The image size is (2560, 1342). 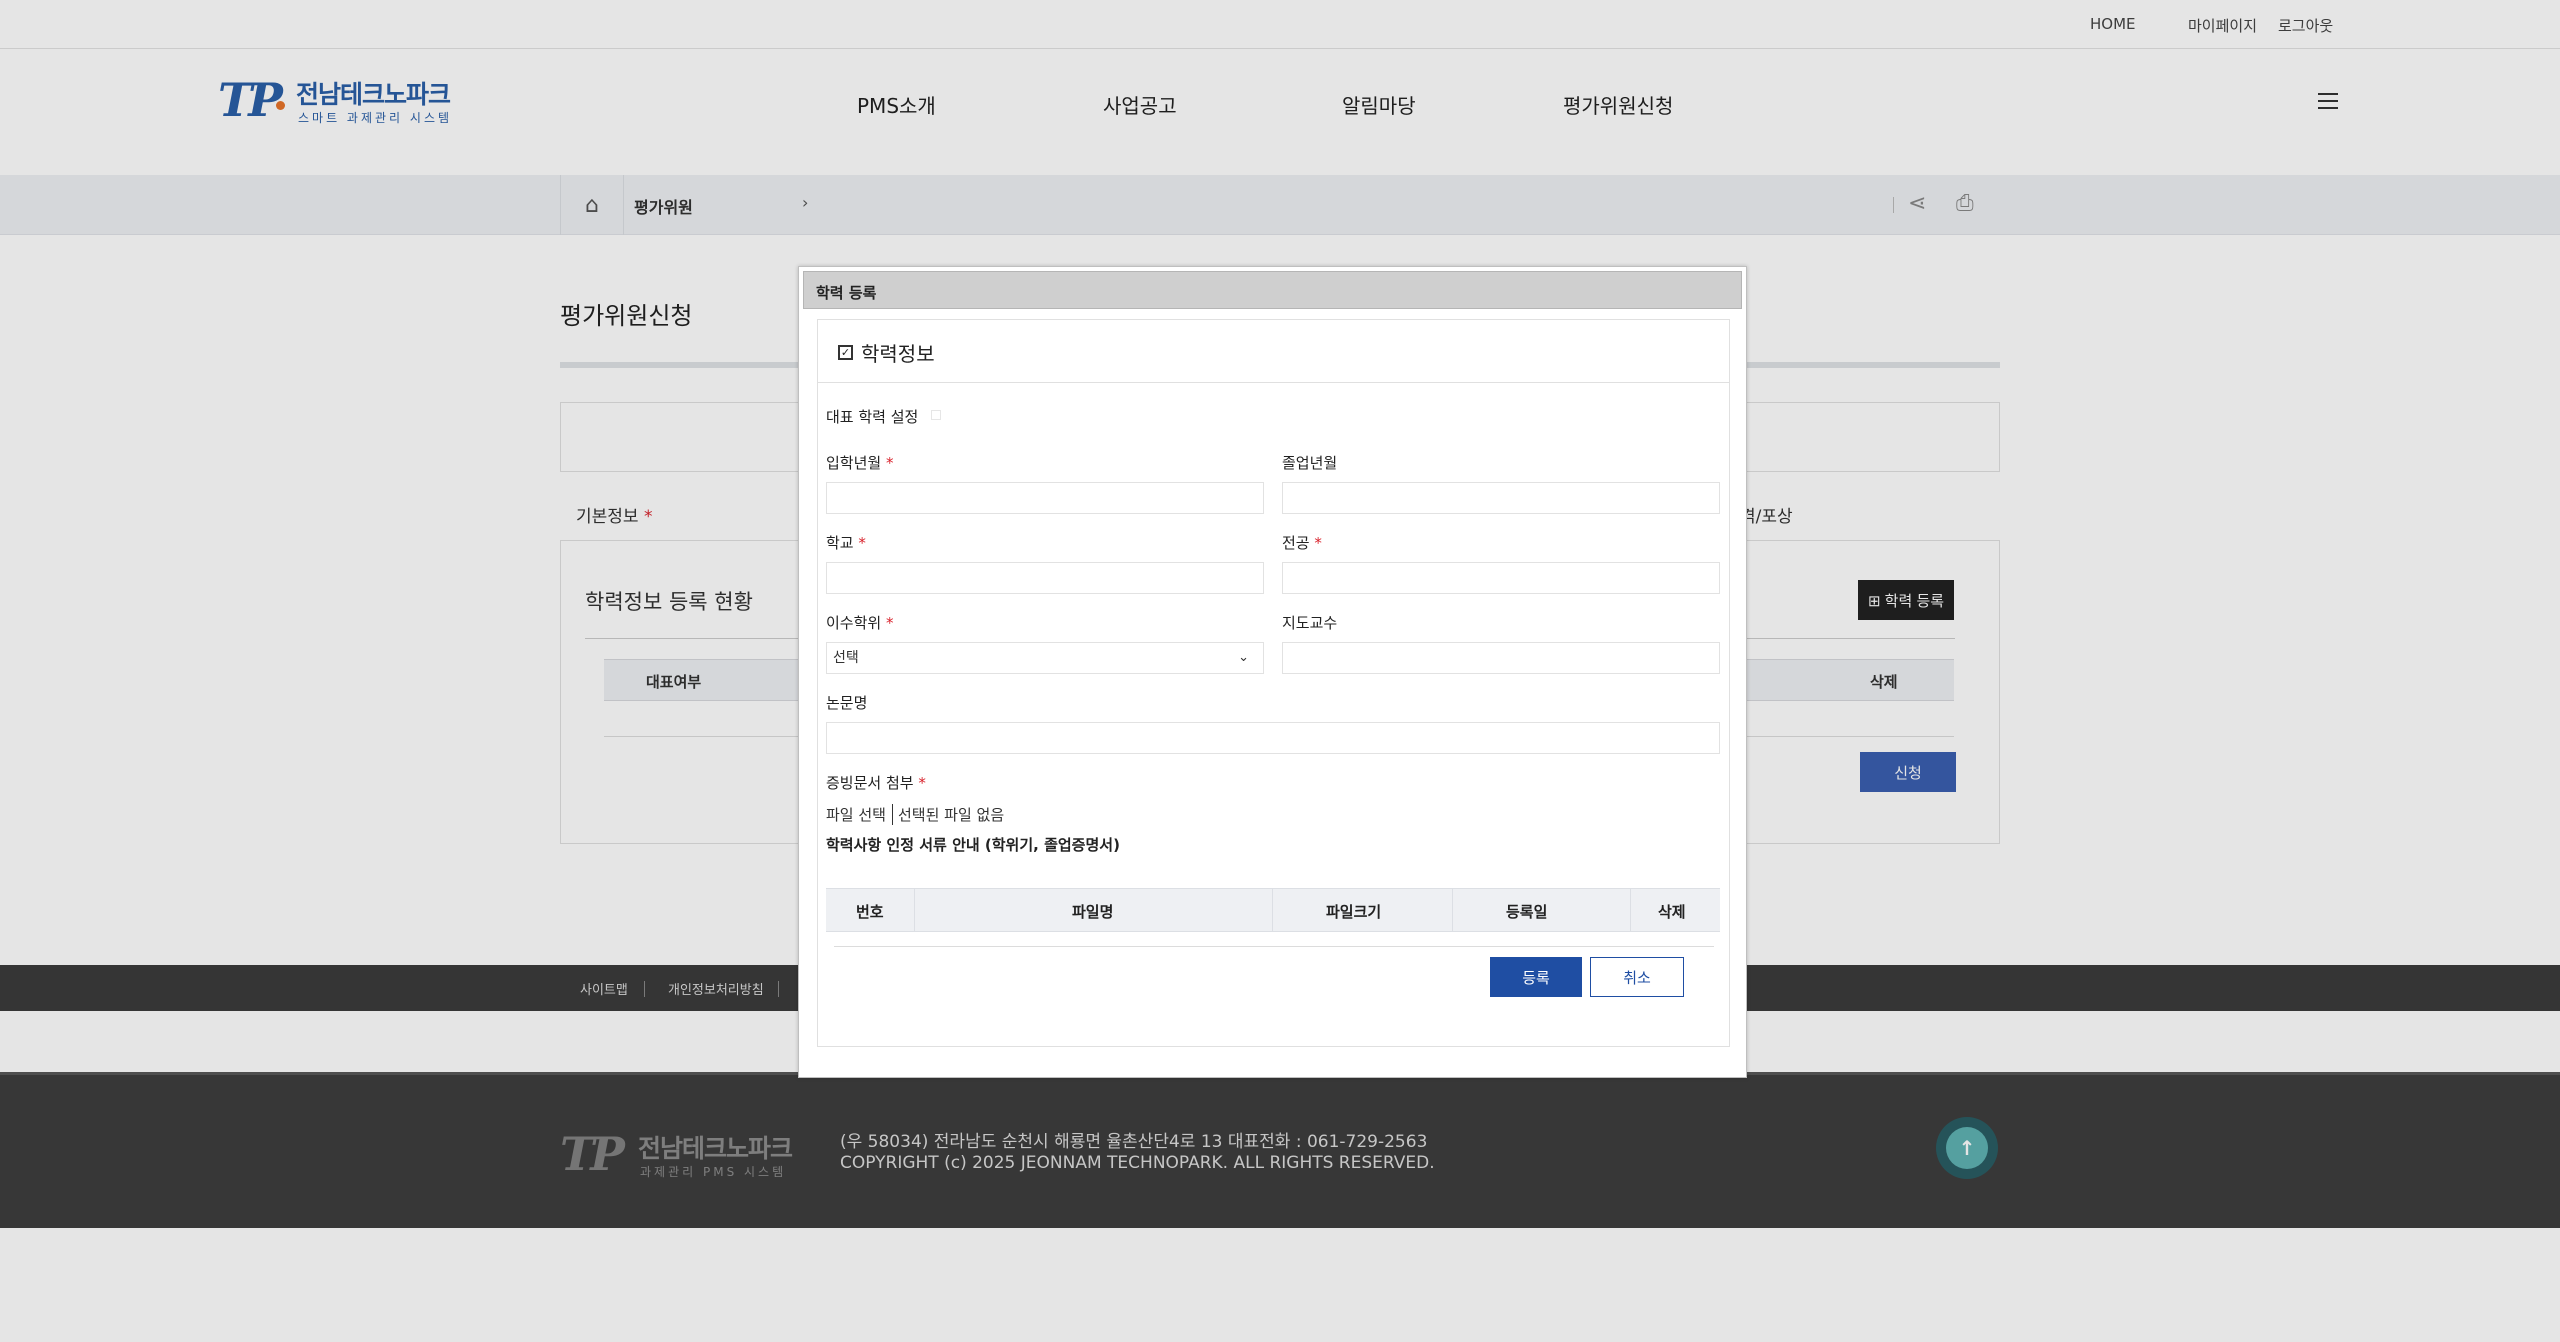 I want to click on section-title: ✓ 학력정보, so click(x=886, y=352).